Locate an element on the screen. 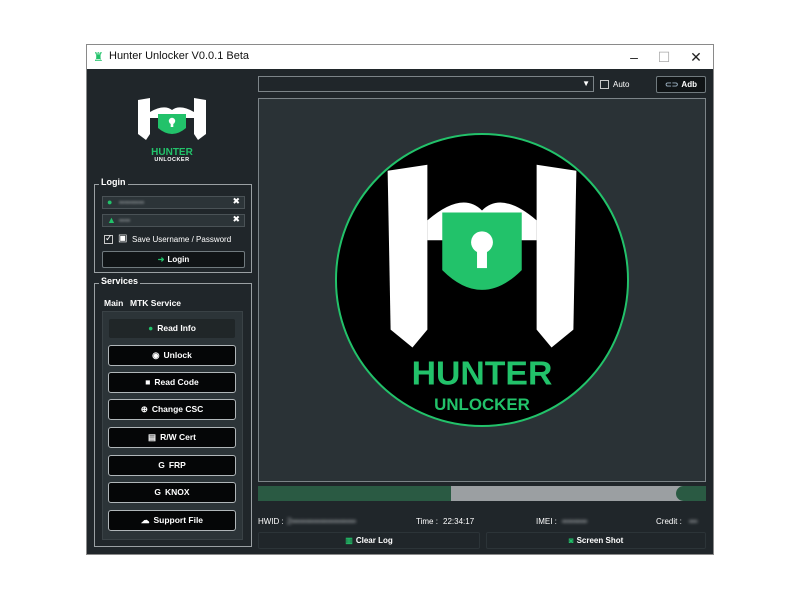 This screenshot has height=600, width=800. maximize-button: ☐ is located at coordinates (664, 57).